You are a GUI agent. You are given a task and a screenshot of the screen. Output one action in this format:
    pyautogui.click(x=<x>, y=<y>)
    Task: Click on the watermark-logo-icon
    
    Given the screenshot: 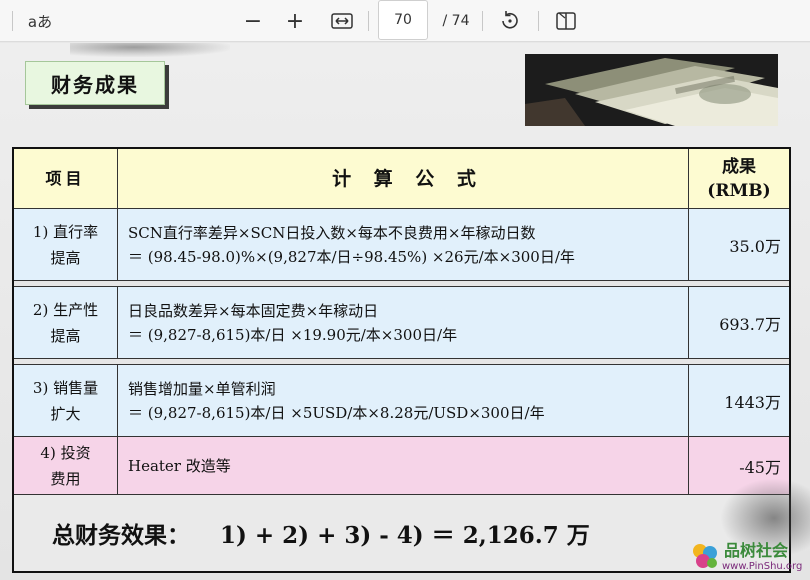 What is the action you would take?
    pyautogui.click(x=705, y=556)
    